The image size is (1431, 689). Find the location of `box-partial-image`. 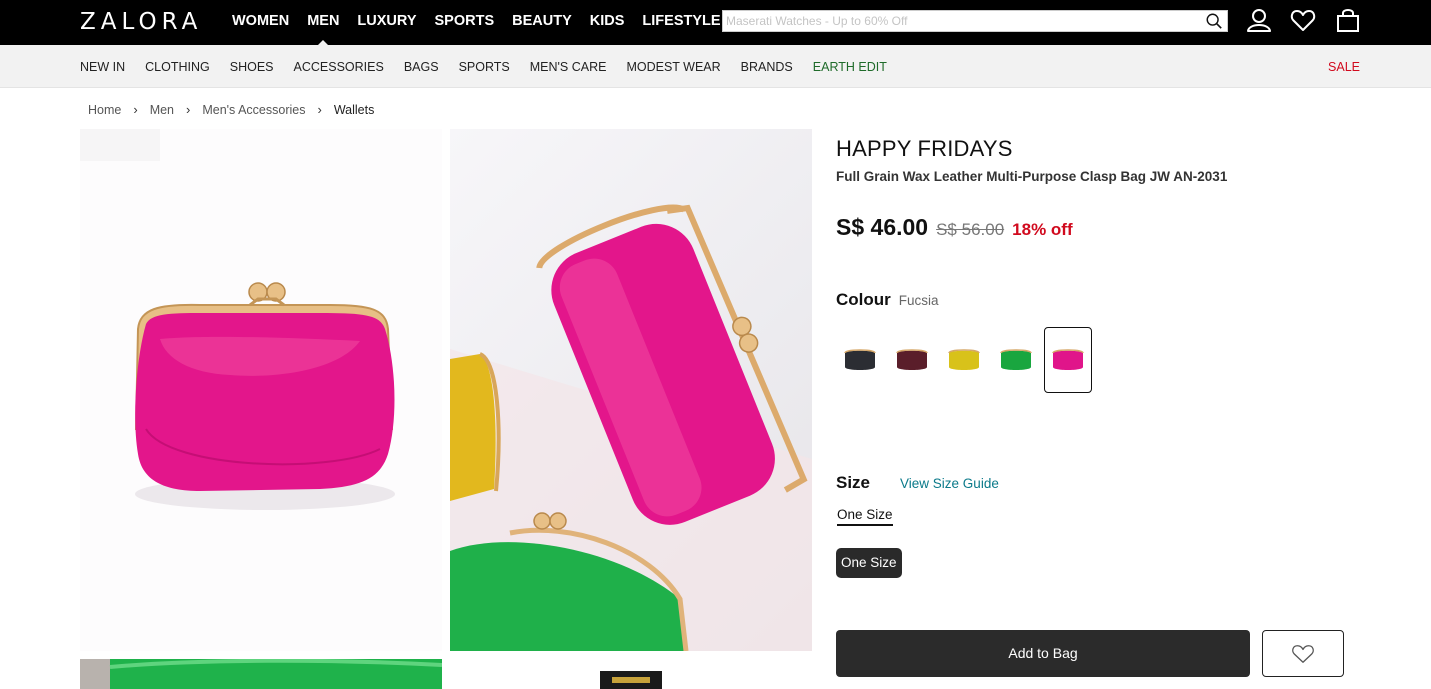

box-partial-image is located at coordinates (631, 680).